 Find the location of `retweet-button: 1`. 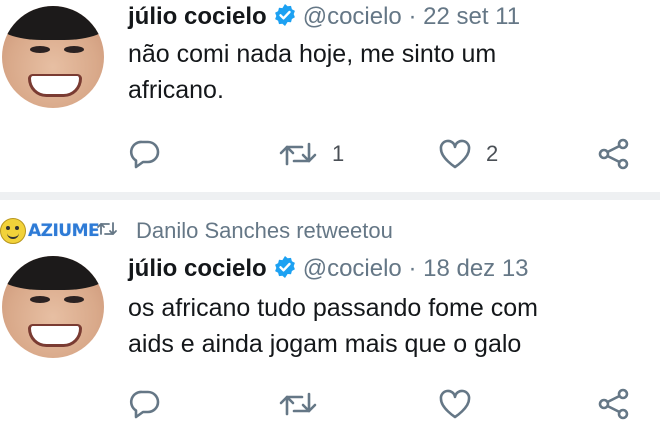

retweet-button: 1 is located at coordinates (311, 154).